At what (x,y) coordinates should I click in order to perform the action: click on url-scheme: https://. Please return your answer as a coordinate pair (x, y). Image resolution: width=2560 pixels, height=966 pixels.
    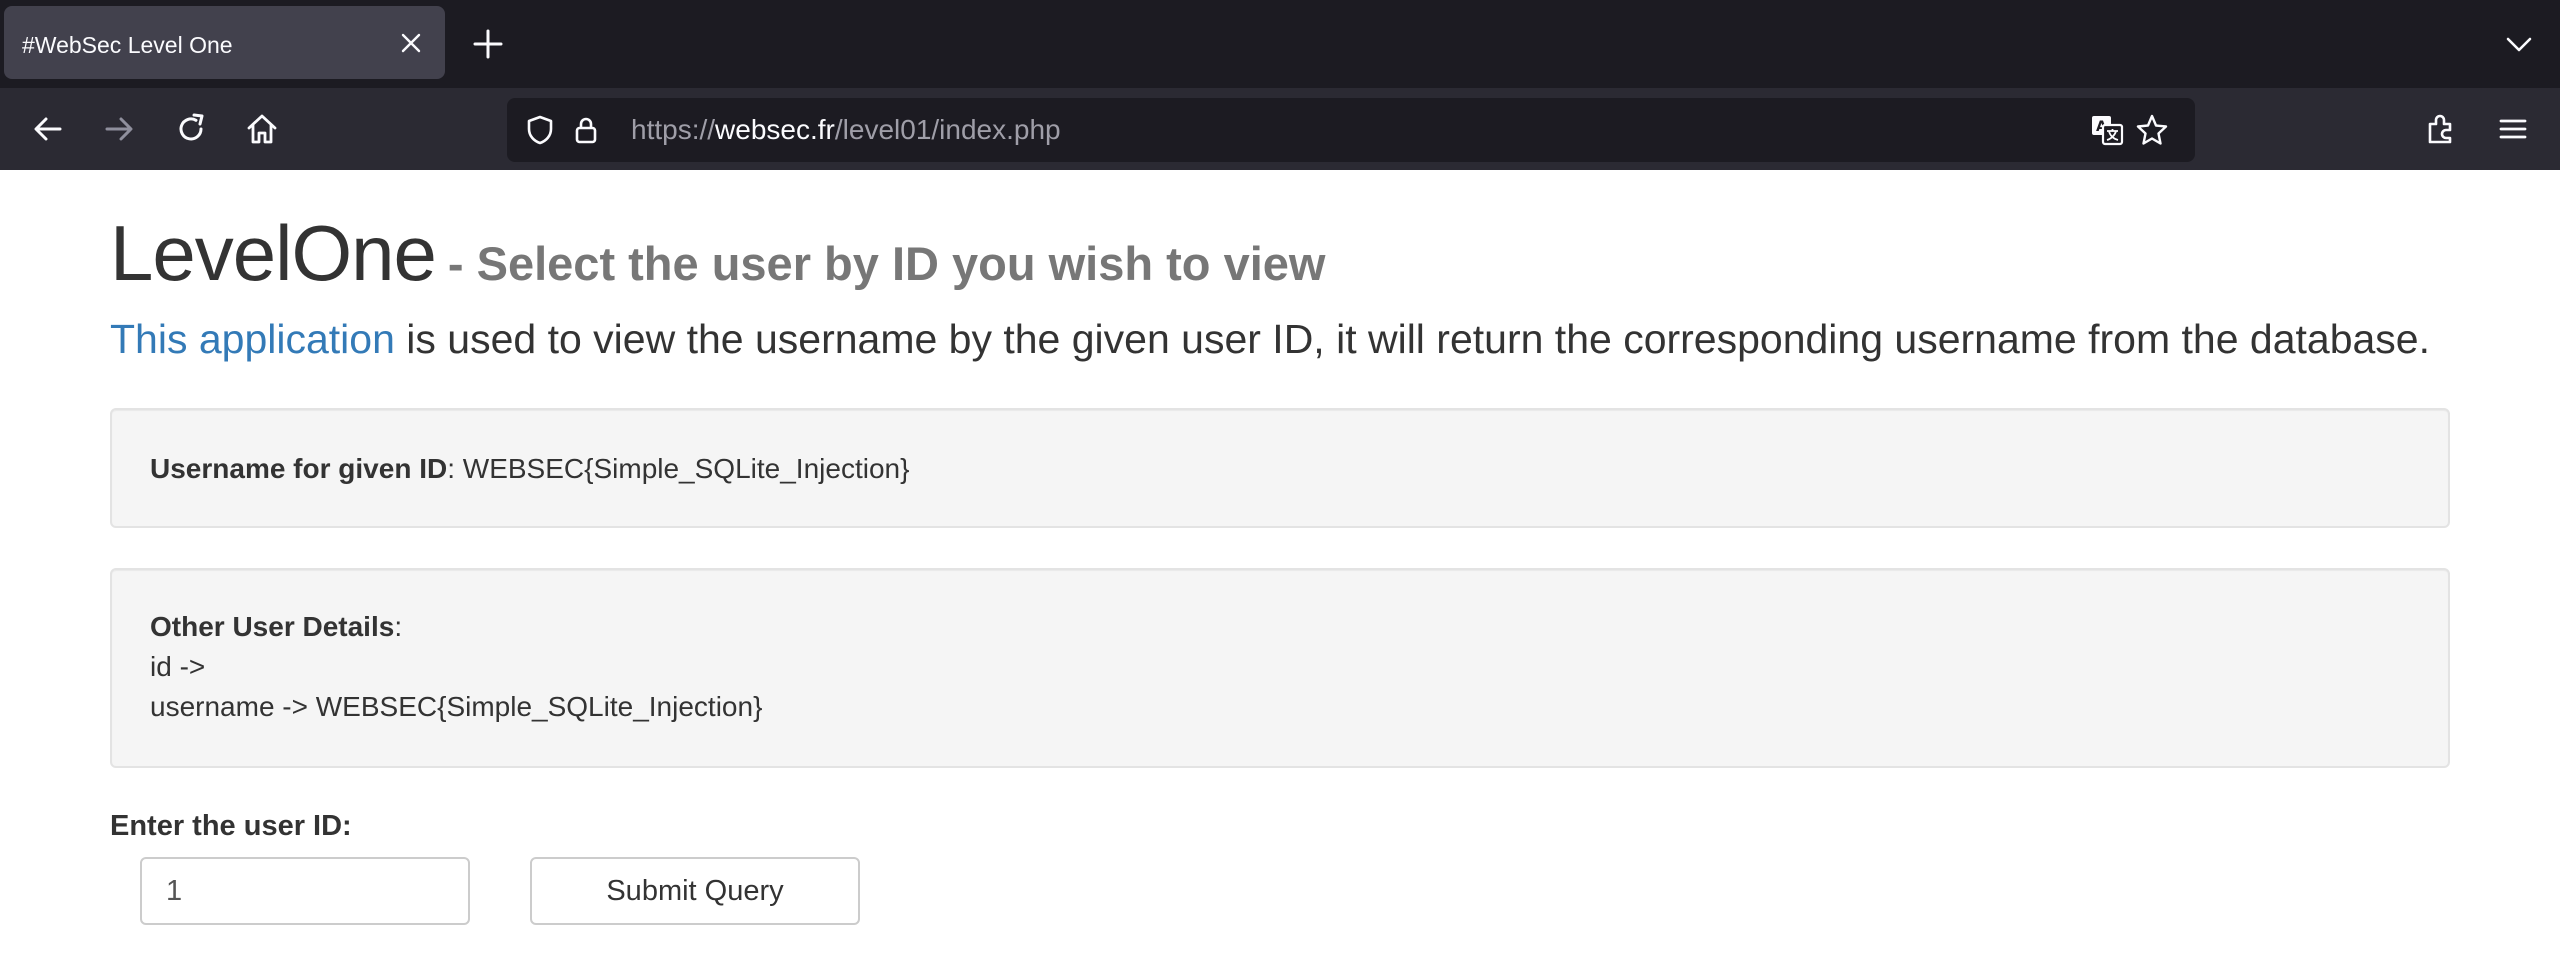
    Looking at the image, I should click on (673, 129).